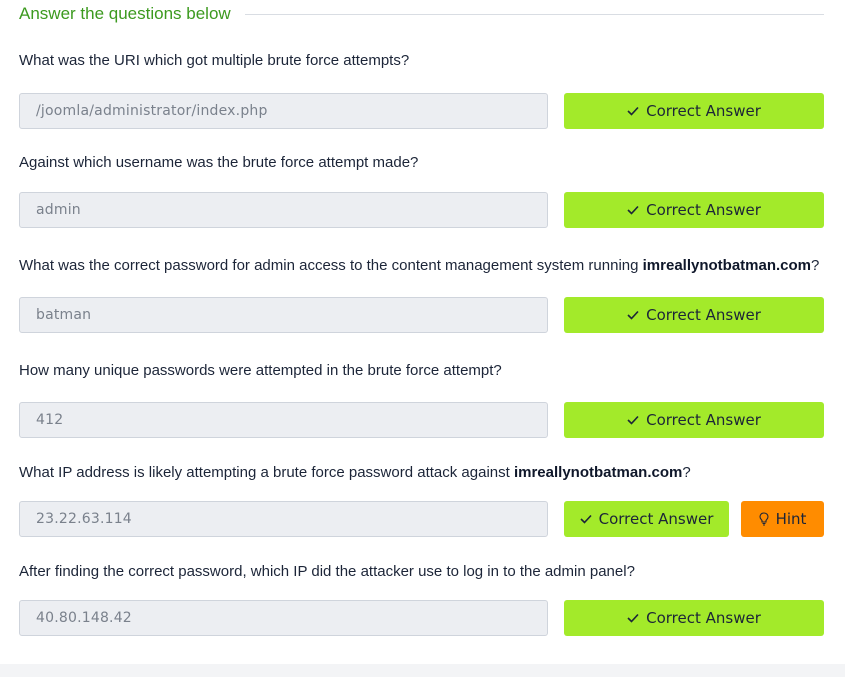 Image resolution: width=845 pixels, height=677 pixels. Describe the element at coordinates (815, 265) in the screenshot. I see `question-3-text-end: ?` at that location.